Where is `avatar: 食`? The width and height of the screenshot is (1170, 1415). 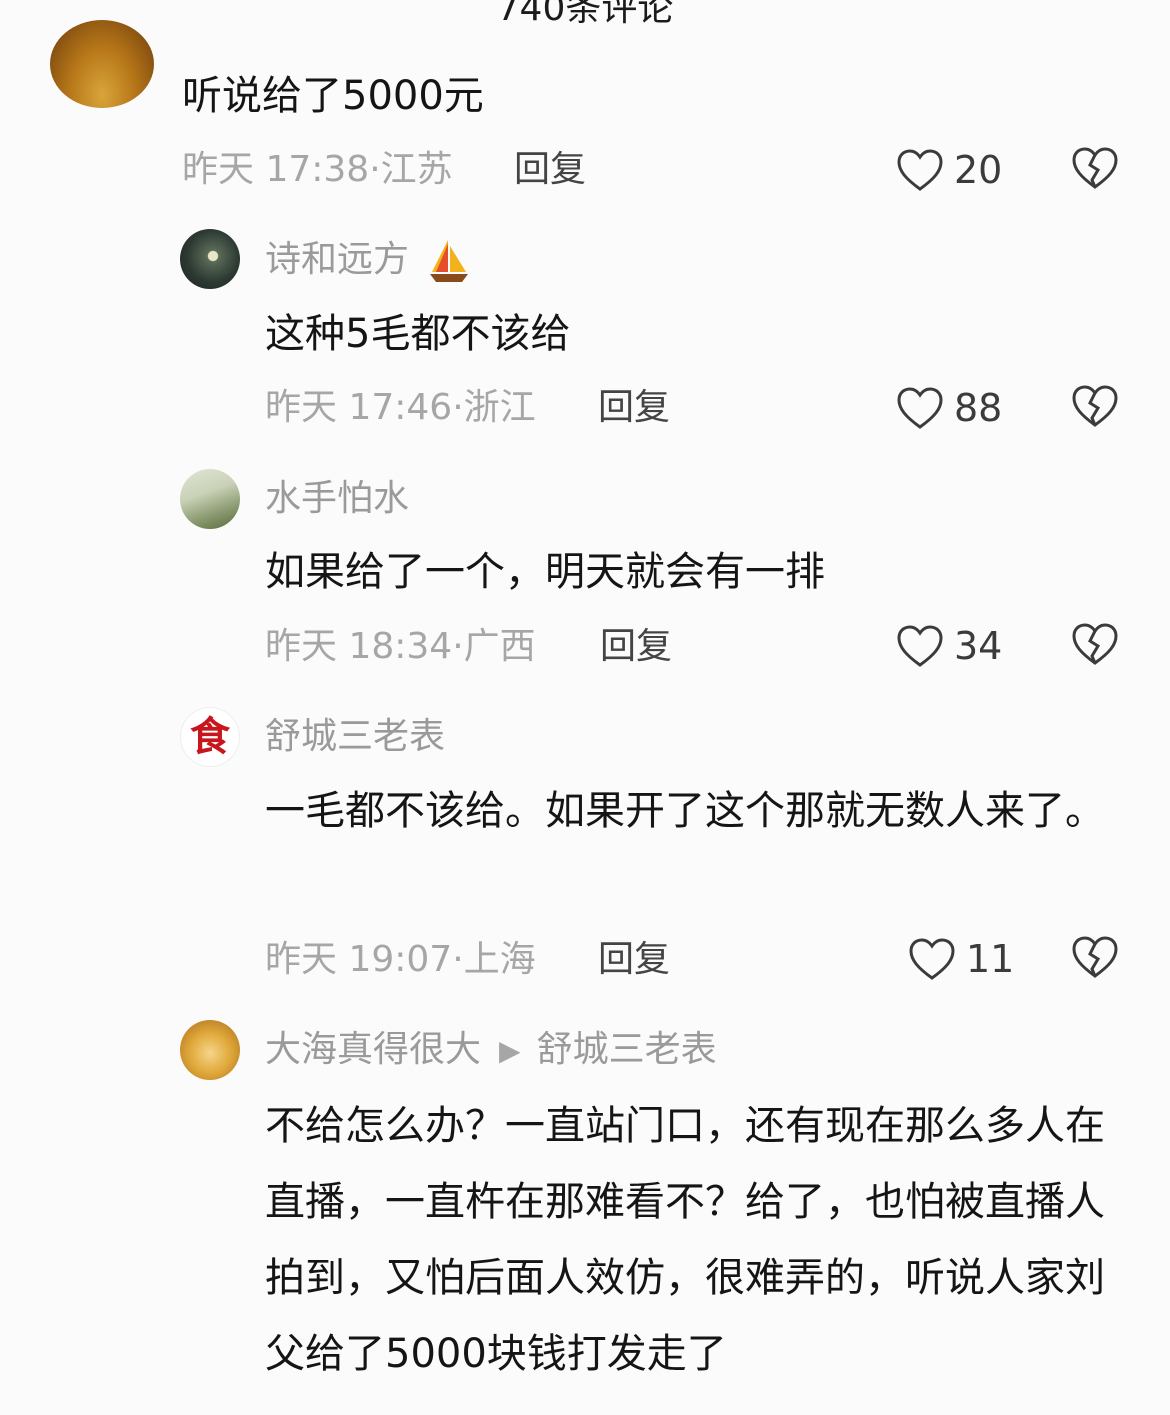
avatar: 食 is located at coordinates (210, 737).